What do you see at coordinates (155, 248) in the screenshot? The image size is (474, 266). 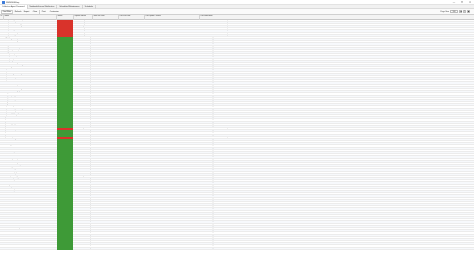 I see `last-update-cell: Default - Could Not Find Path` at bounding box center [155, 248].